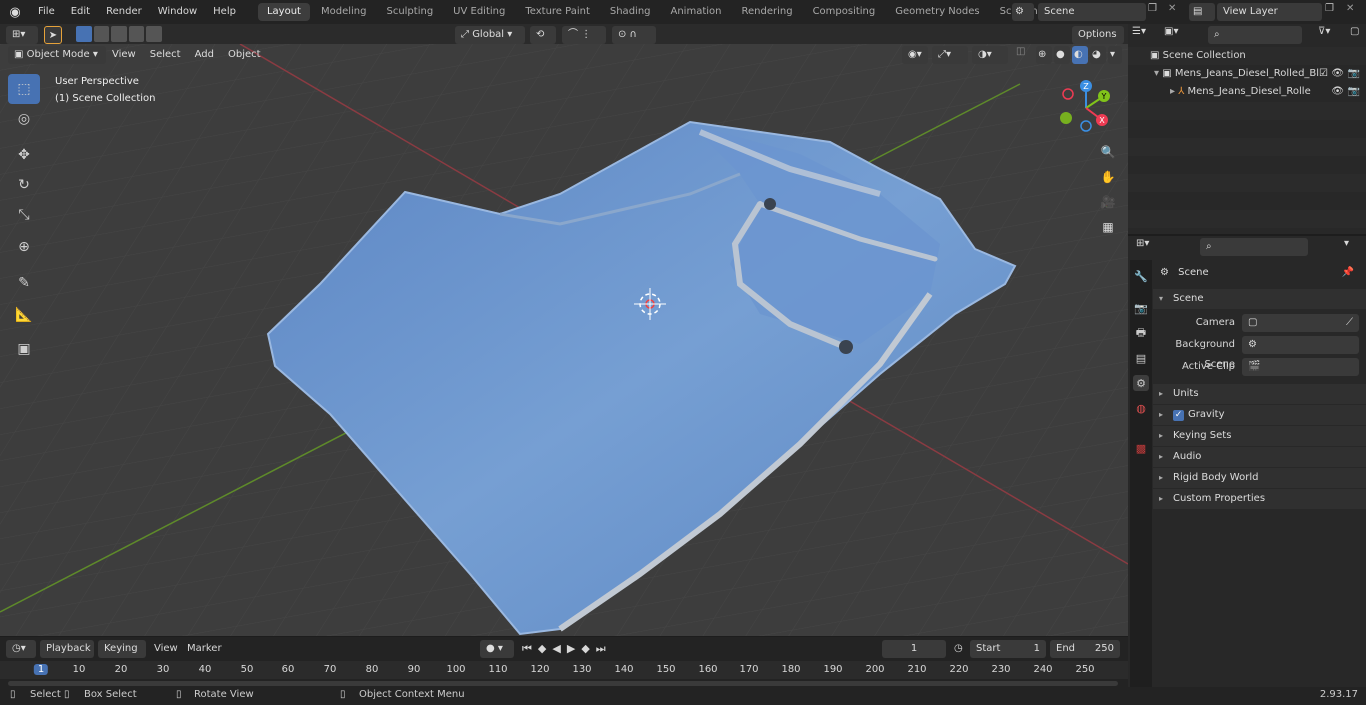 The width and height of the screenshot is (1366, 705). Describe the element at coordinates (1259, 478) in the screenshot. I see `rigid-body-world-panel: ▸ Rigid Body World` at that location.